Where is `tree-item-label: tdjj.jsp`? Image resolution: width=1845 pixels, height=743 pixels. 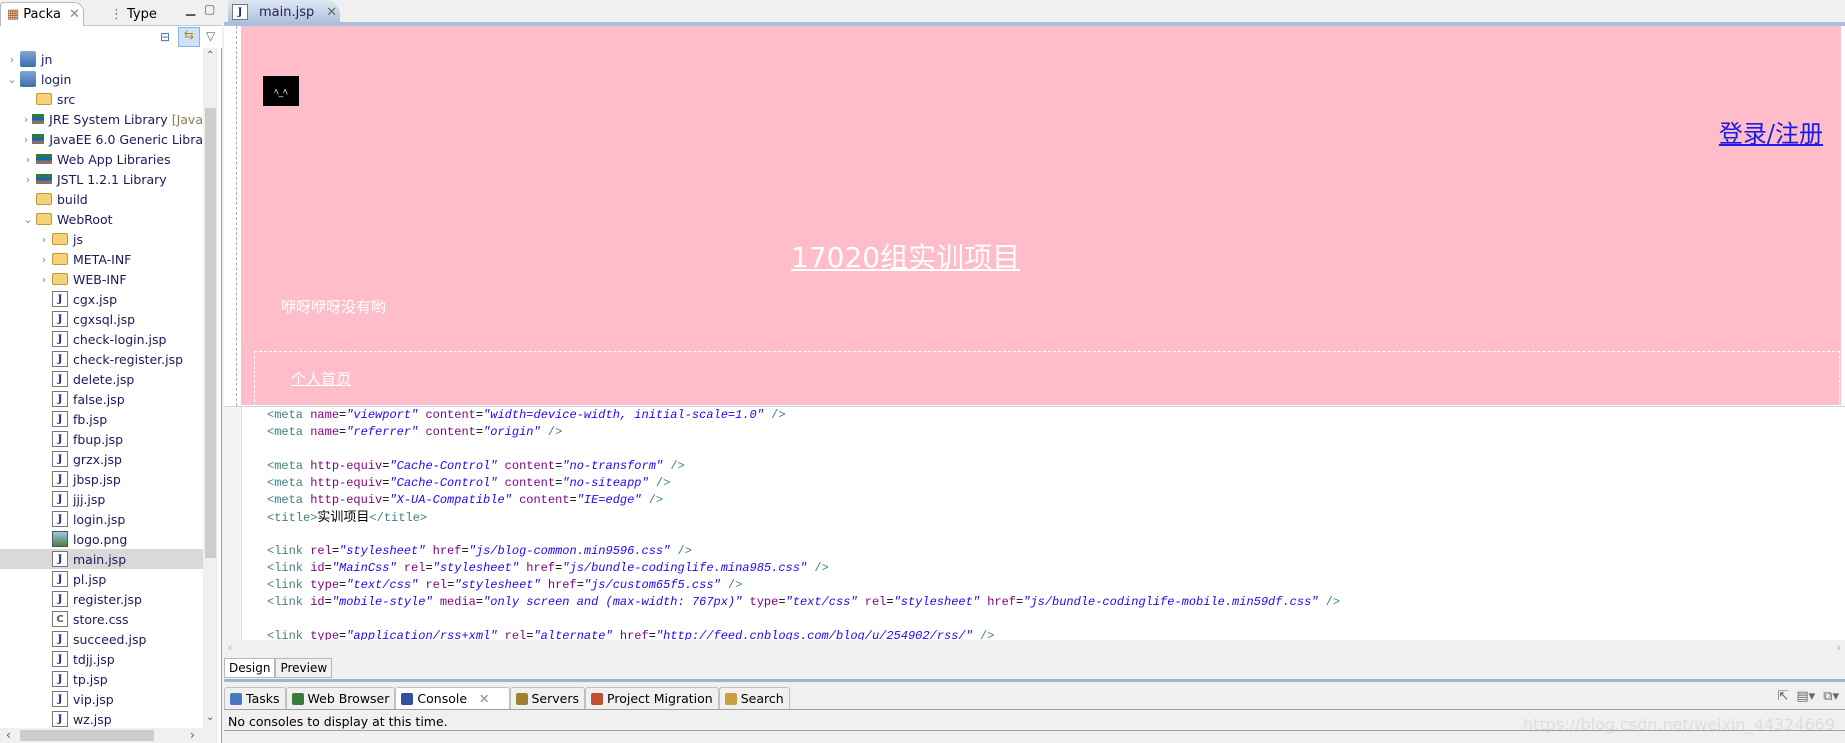
tree-item-label: tdjj.jsp is located at coordinates (94, 659).